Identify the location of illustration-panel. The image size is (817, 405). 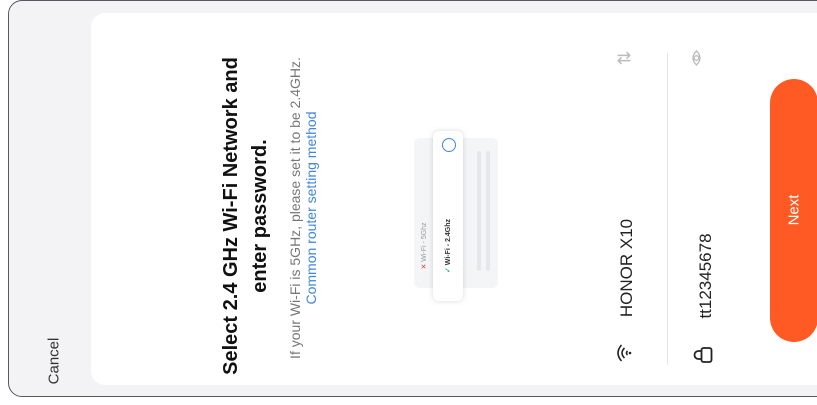
(448, 216).